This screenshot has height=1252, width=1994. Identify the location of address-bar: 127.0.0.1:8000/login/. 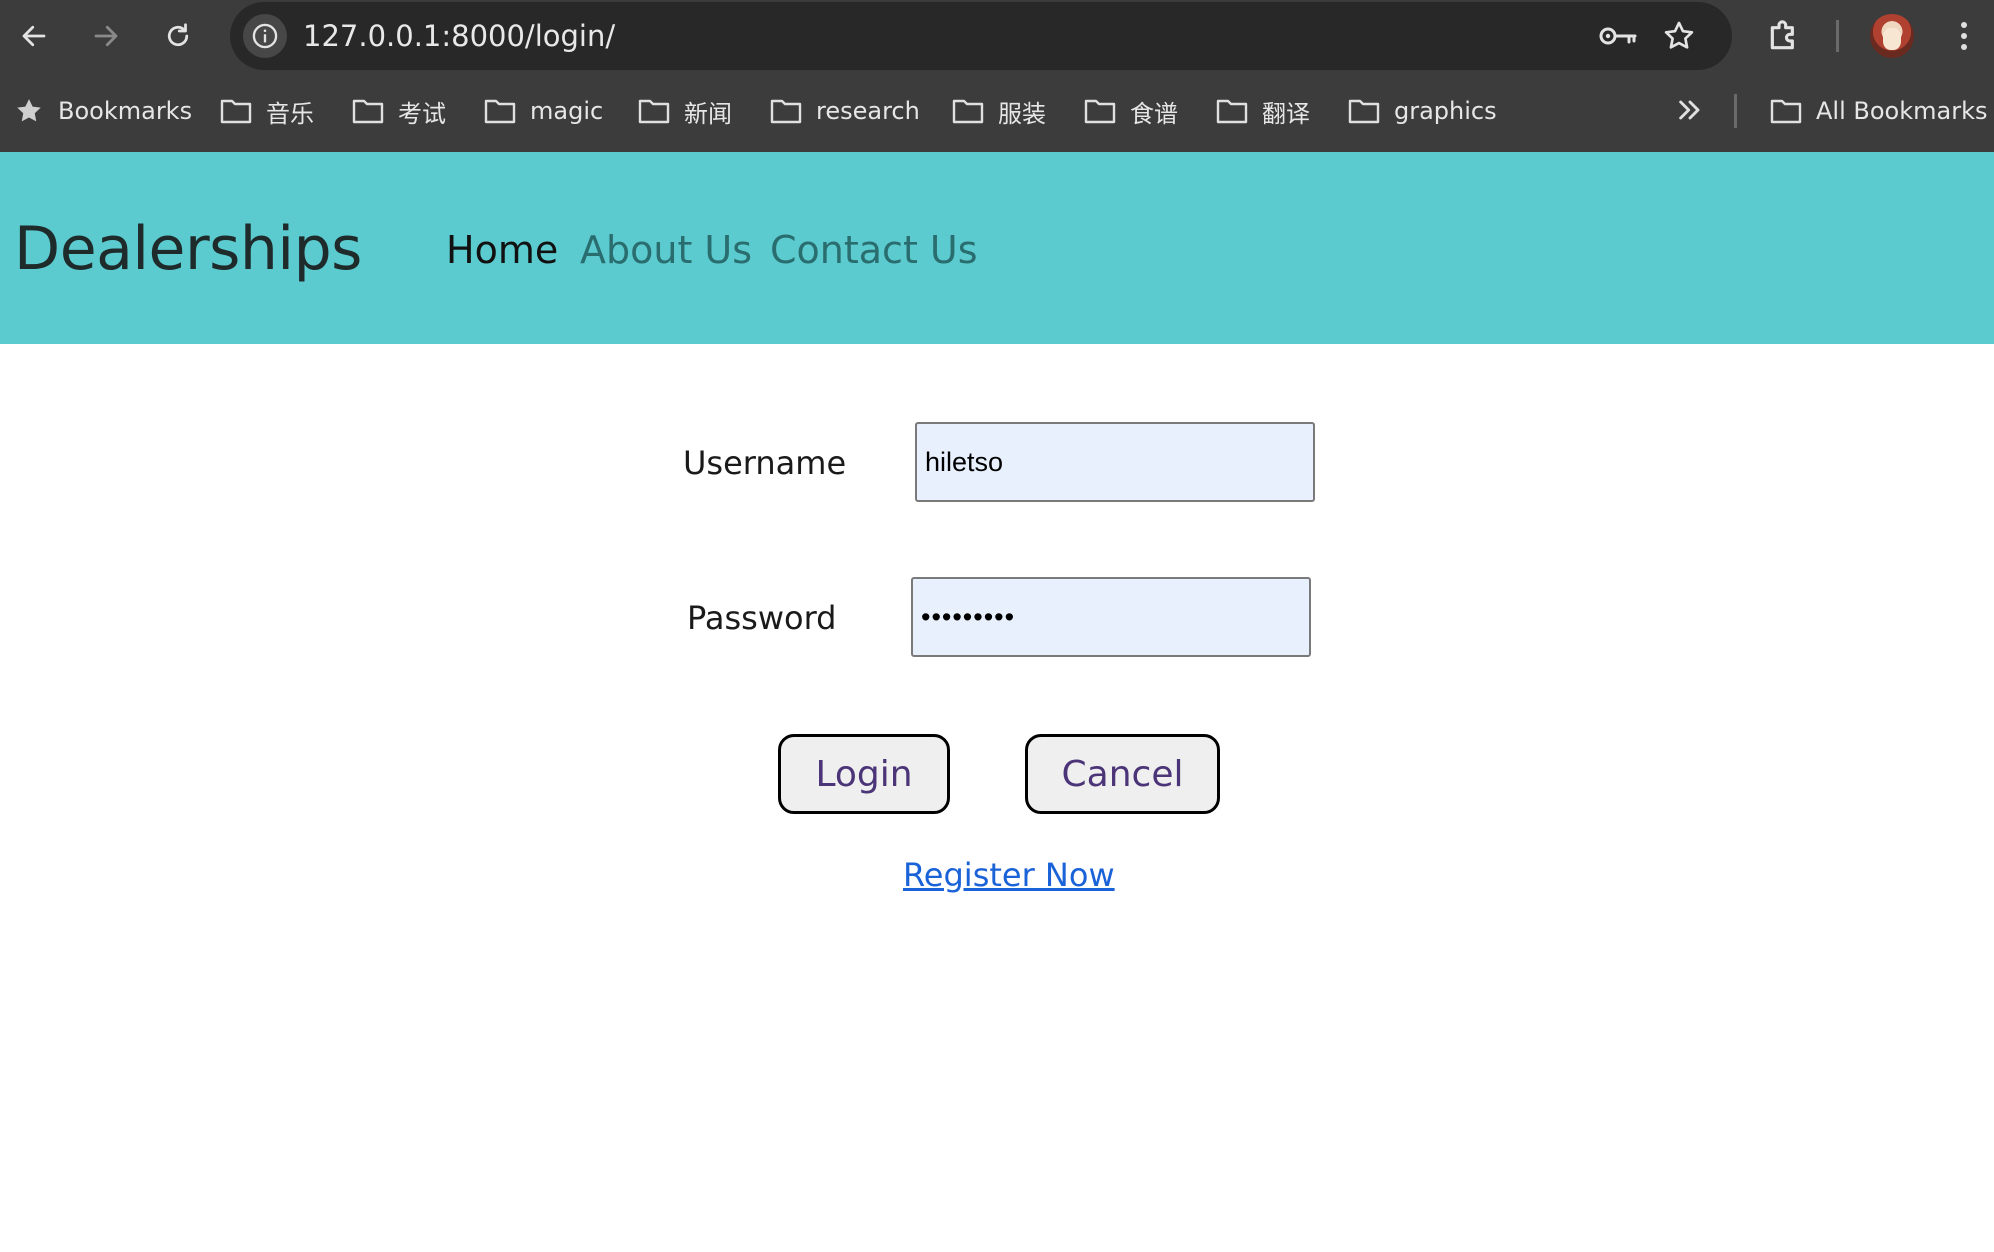
(981, 36).